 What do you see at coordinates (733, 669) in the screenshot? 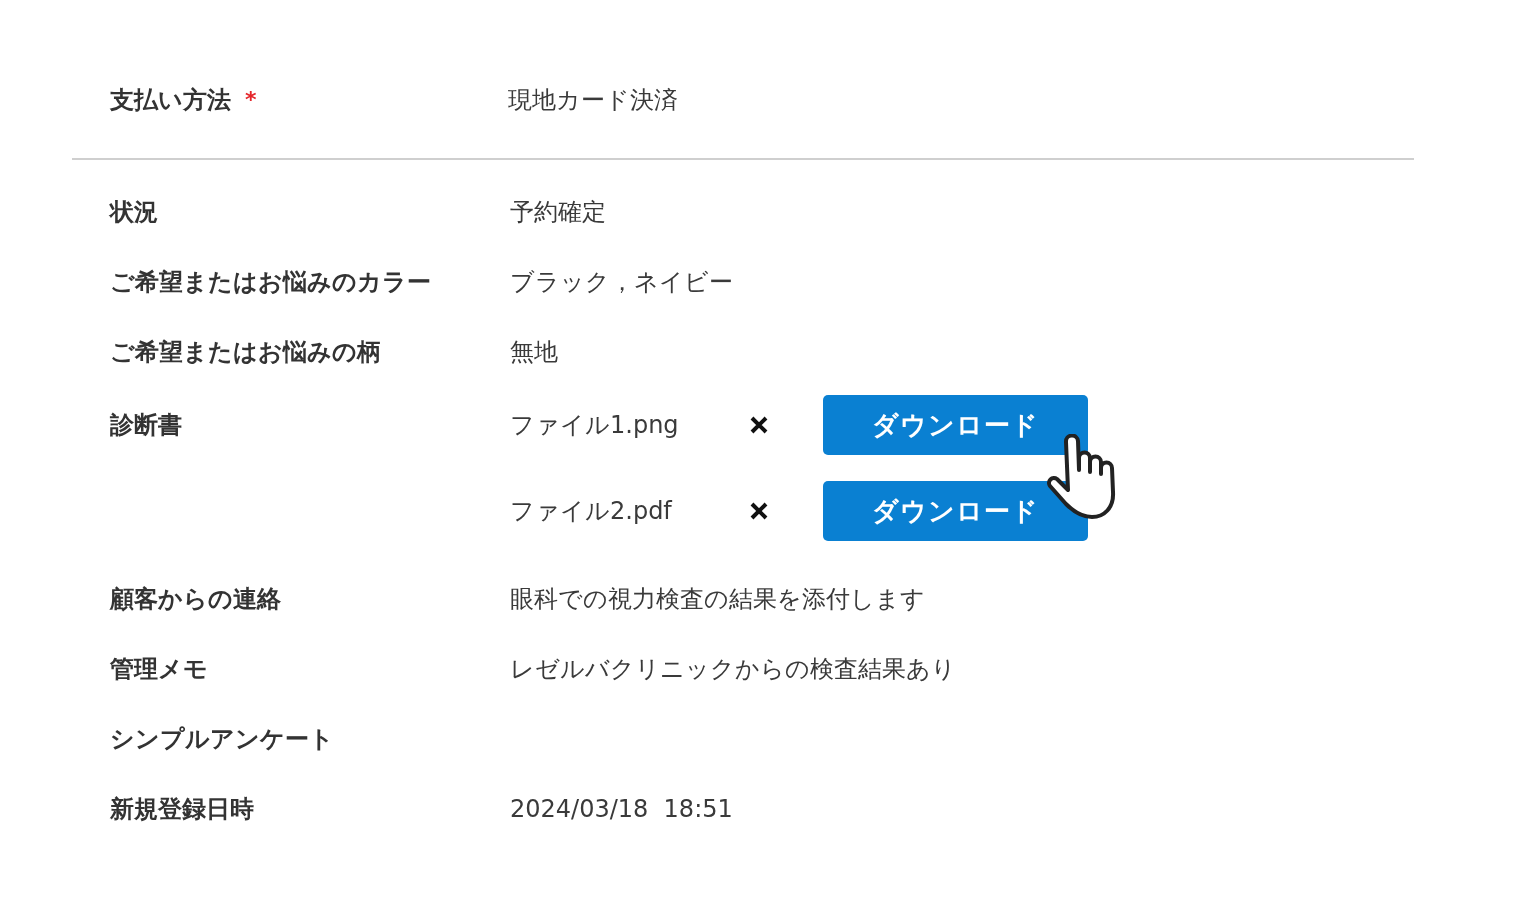
I see `field-value: レゼルバクリニックからの検査結果あり` at bounding box center [733, 669].